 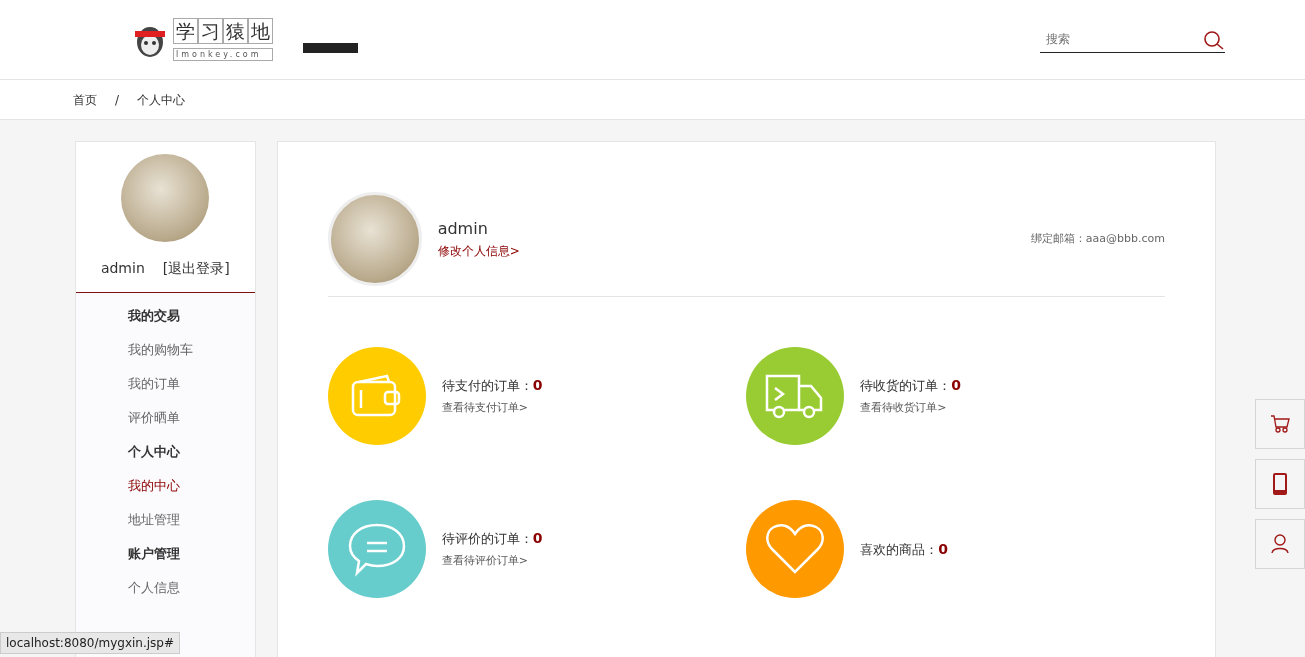 What do you see at coordinates (154, 316) in the screenshot?
I see `nav-group-title: 我的交易` at bounding box center [154, 316].